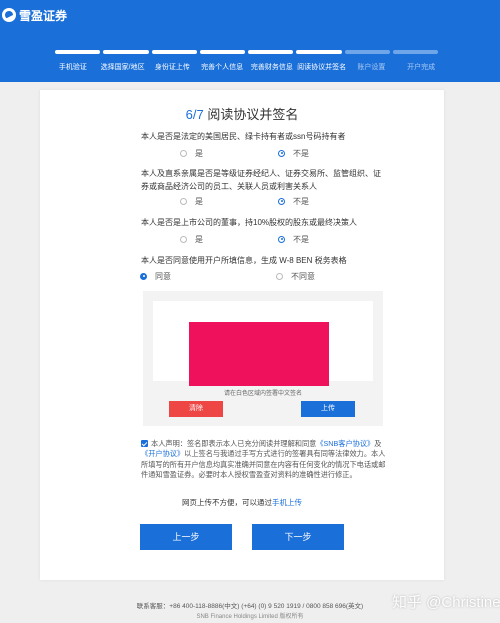 This screenshot has width=500, height=623. I want to click on step-number: 6, so click(189, 114).